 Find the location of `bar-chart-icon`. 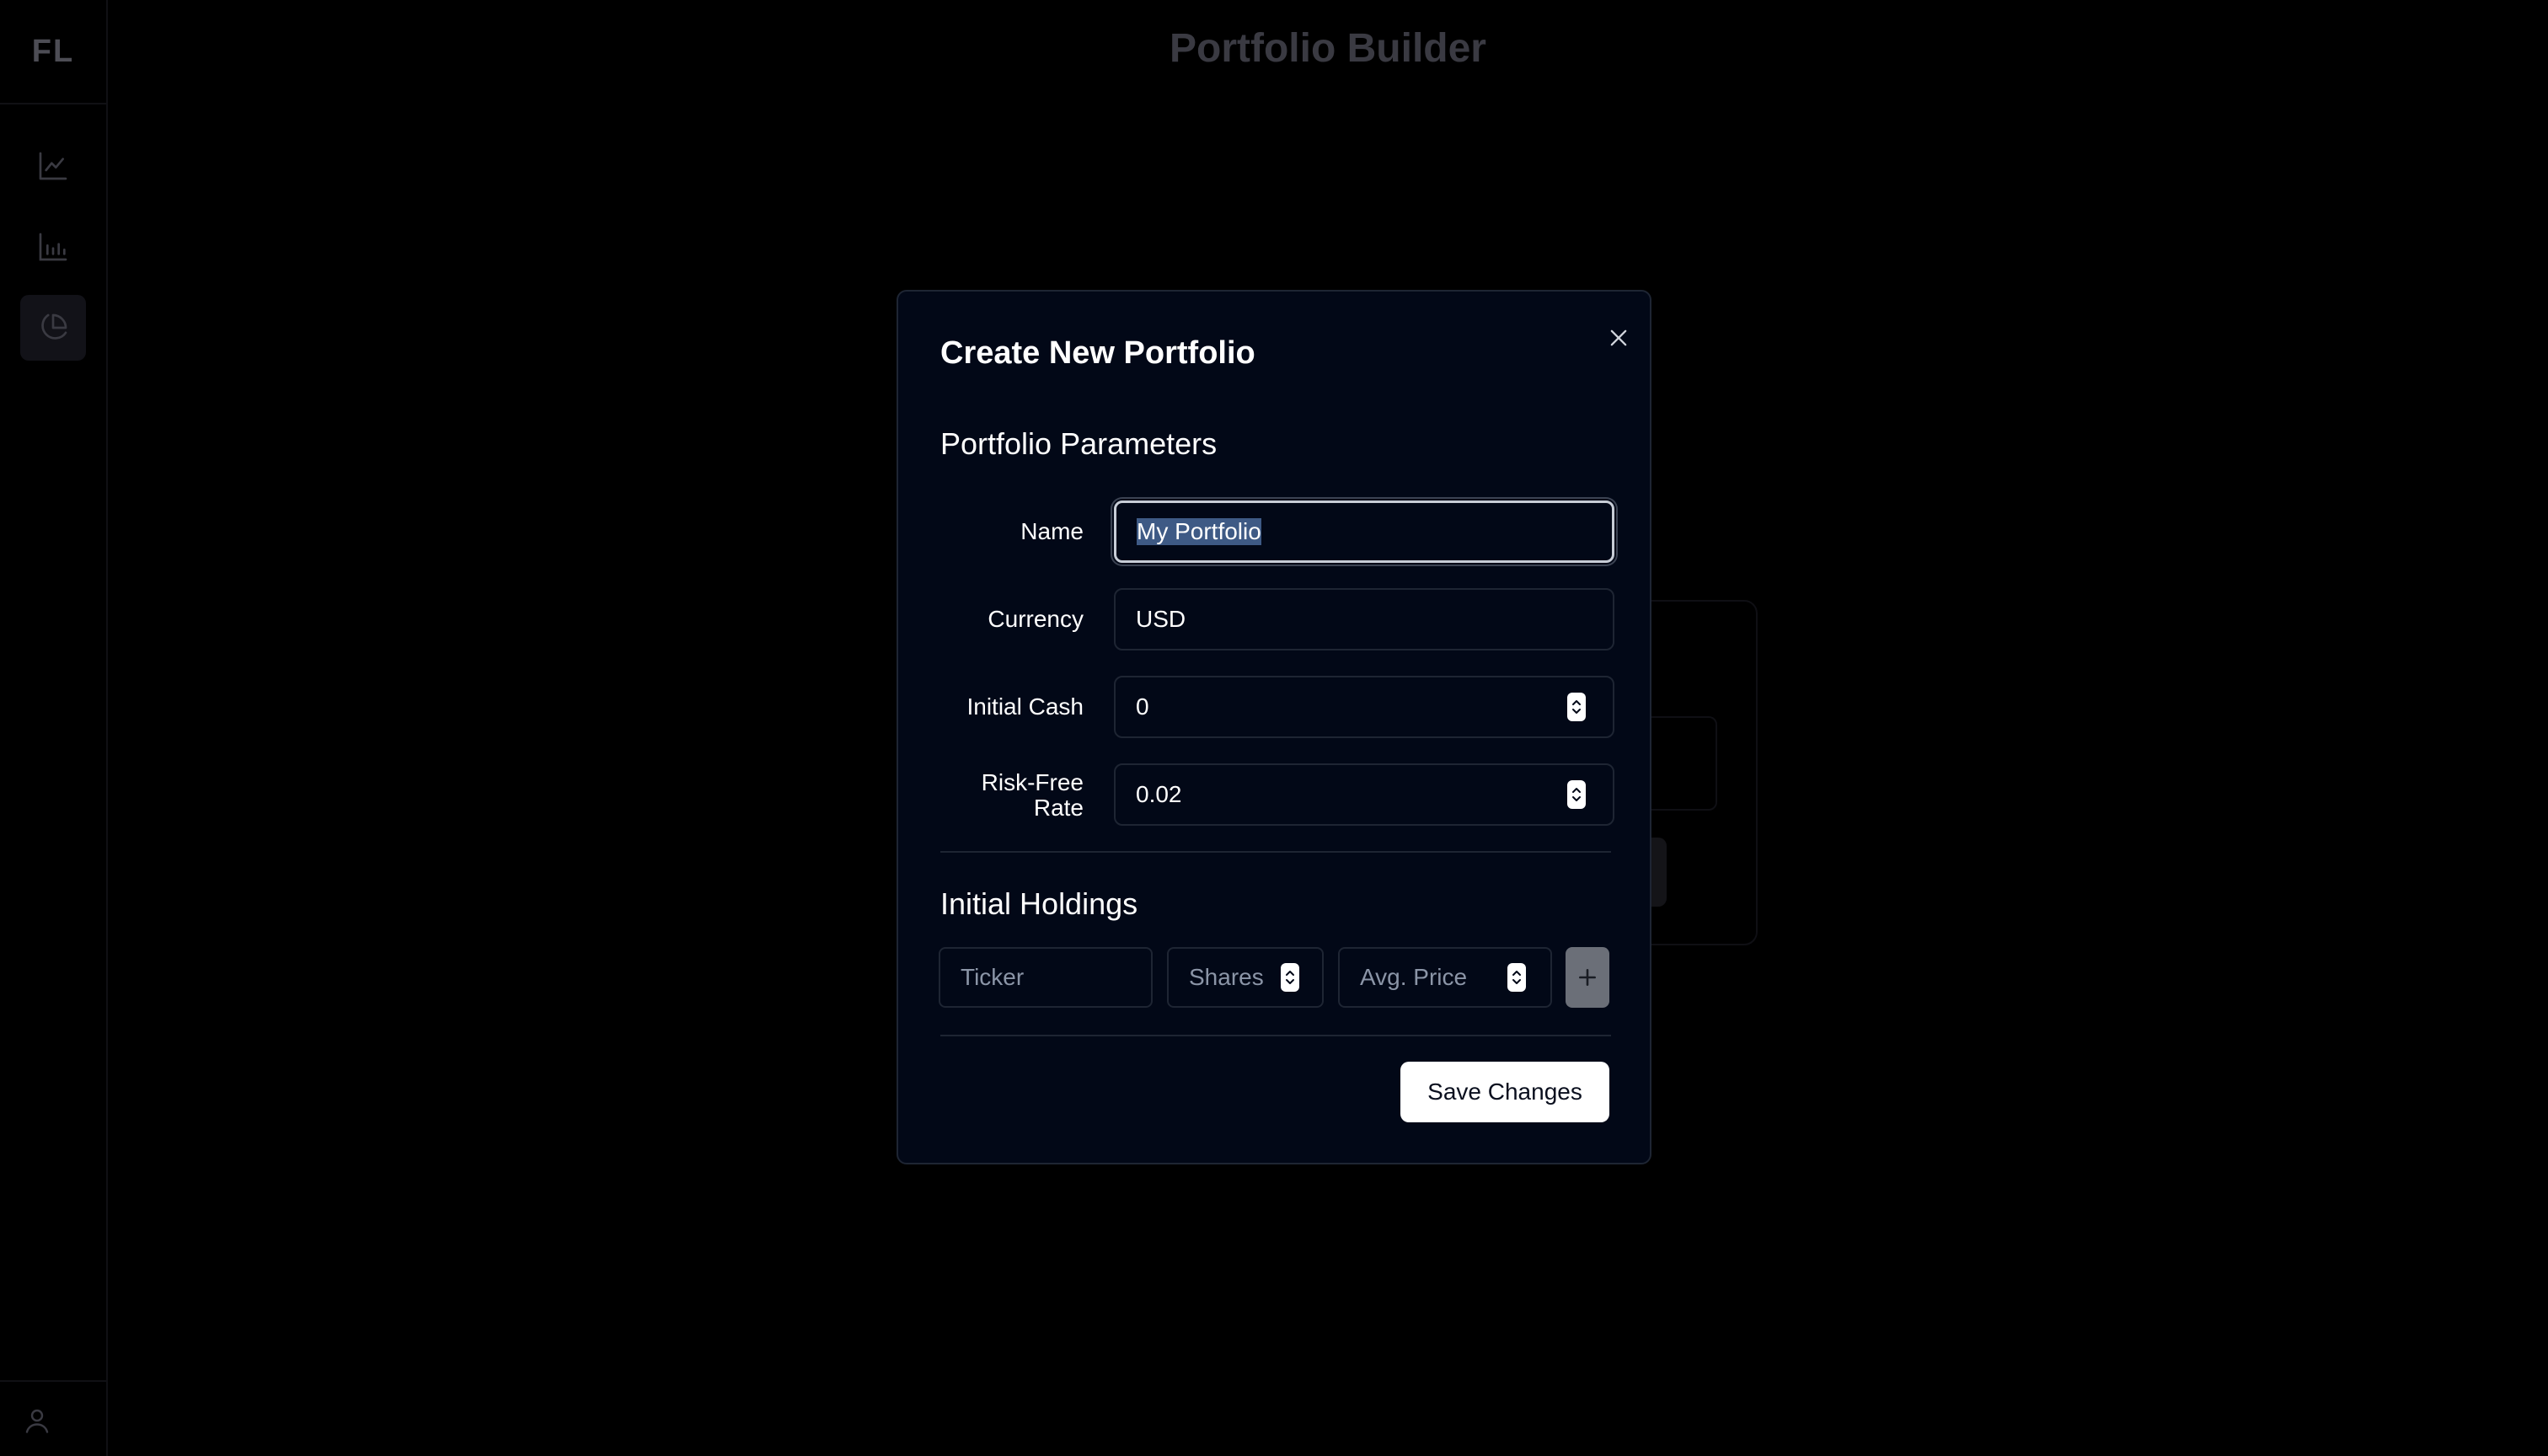

bar-chart-icon is located at coordinates (53, 247).